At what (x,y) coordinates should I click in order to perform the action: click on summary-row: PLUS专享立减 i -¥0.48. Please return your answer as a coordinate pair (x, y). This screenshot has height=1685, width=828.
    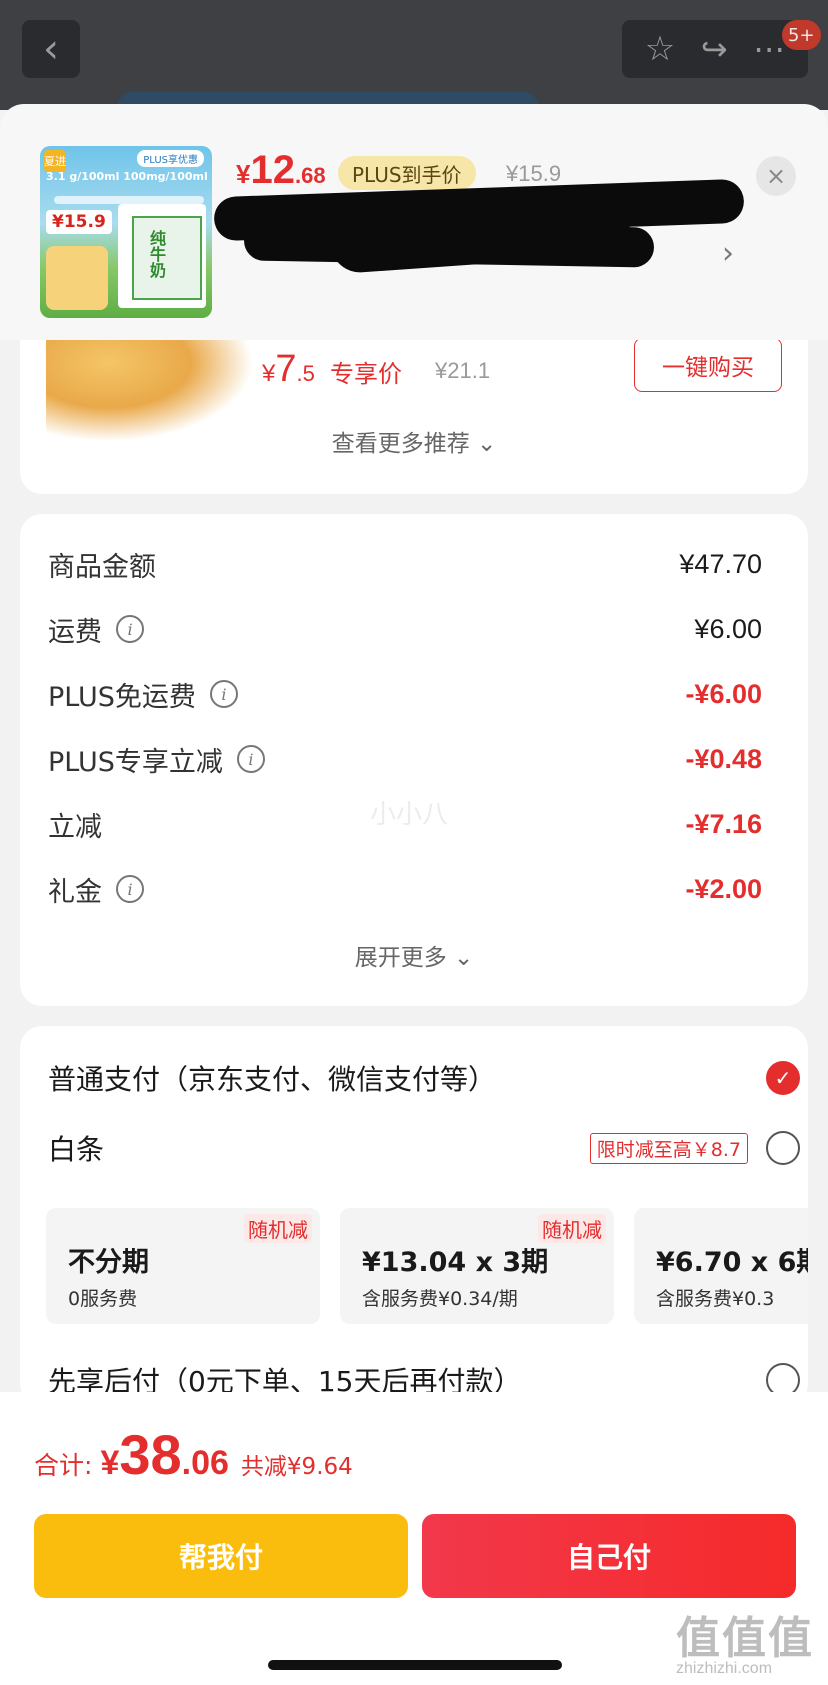
    Looking at the image, I should click on (405, 759).